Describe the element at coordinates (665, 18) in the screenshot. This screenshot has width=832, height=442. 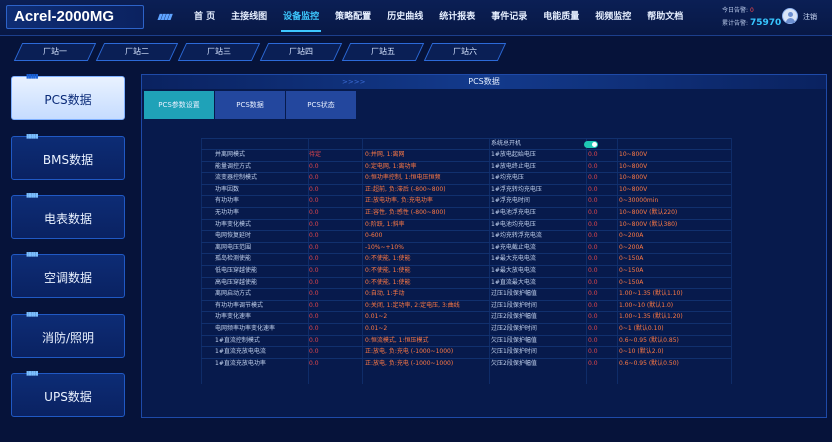
I see `nav-item-9: 帮助文档` at that location.